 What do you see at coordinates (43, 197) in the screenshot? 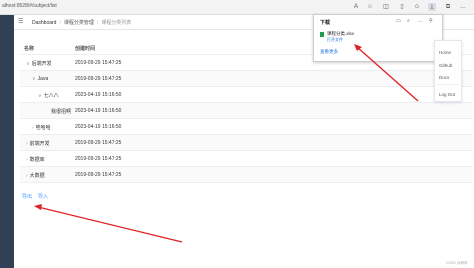
I see `import-link: 导入` at bounding box center [43, 197].